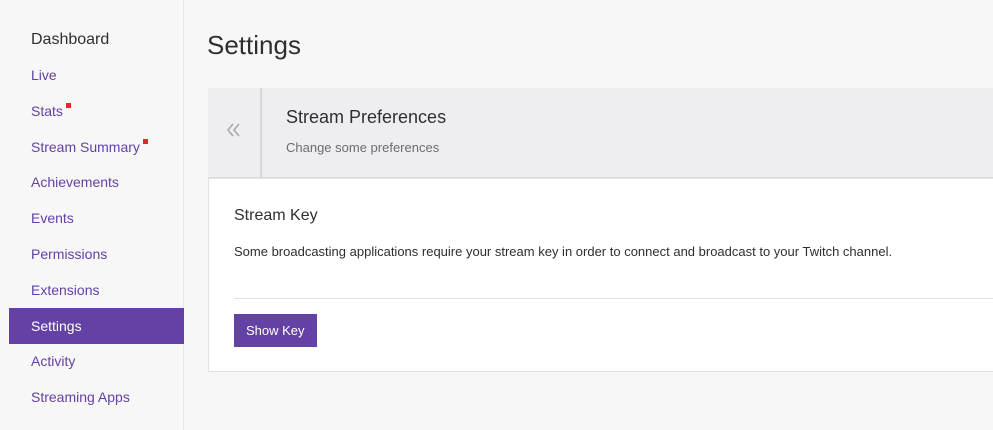  Describe the element at coordinates (276, 215) in the screenshot. I see `stream-key-title: Stream Key` at that location.